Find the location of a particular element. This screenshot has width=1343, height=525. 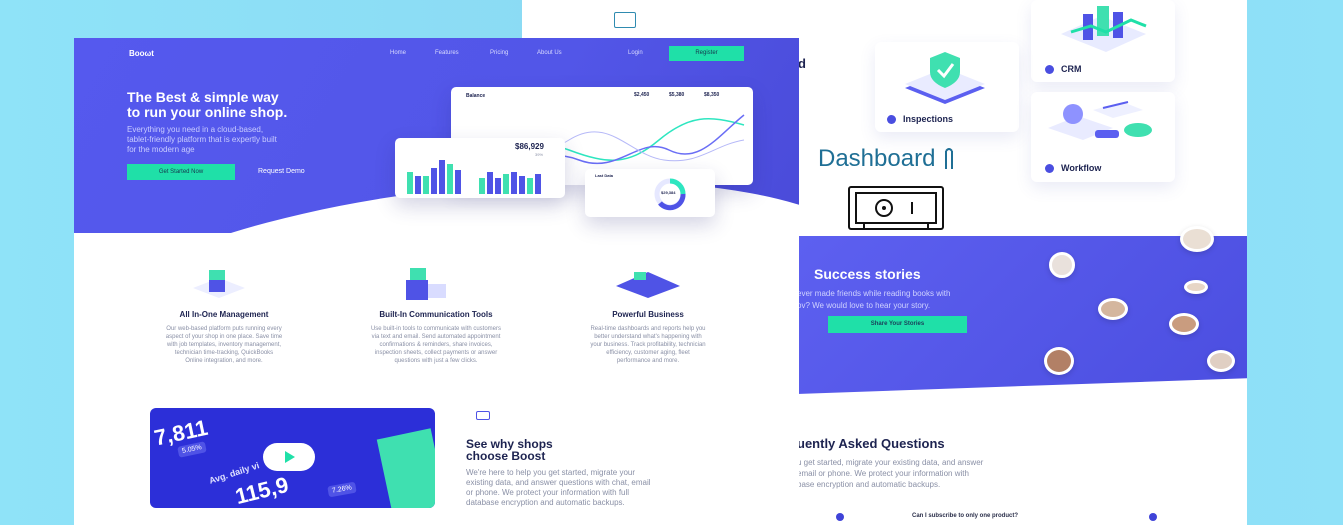

amount-panel: $86,929 39% is located at coordinates (480, 168).